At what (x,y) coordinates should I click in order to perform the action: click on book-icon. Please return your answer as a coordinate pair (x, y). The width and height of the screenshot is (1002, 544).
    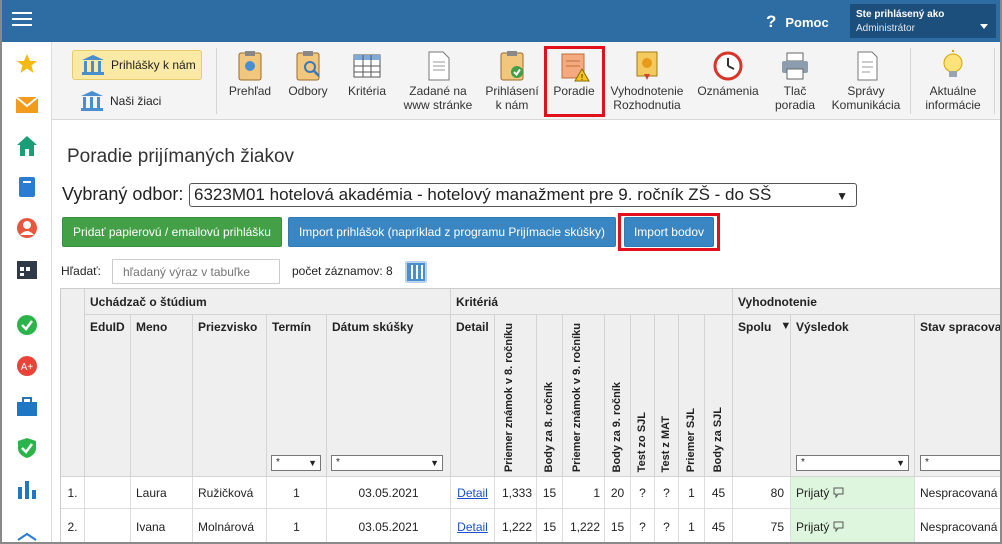
    Looking at the image, I should click on (27, 187).